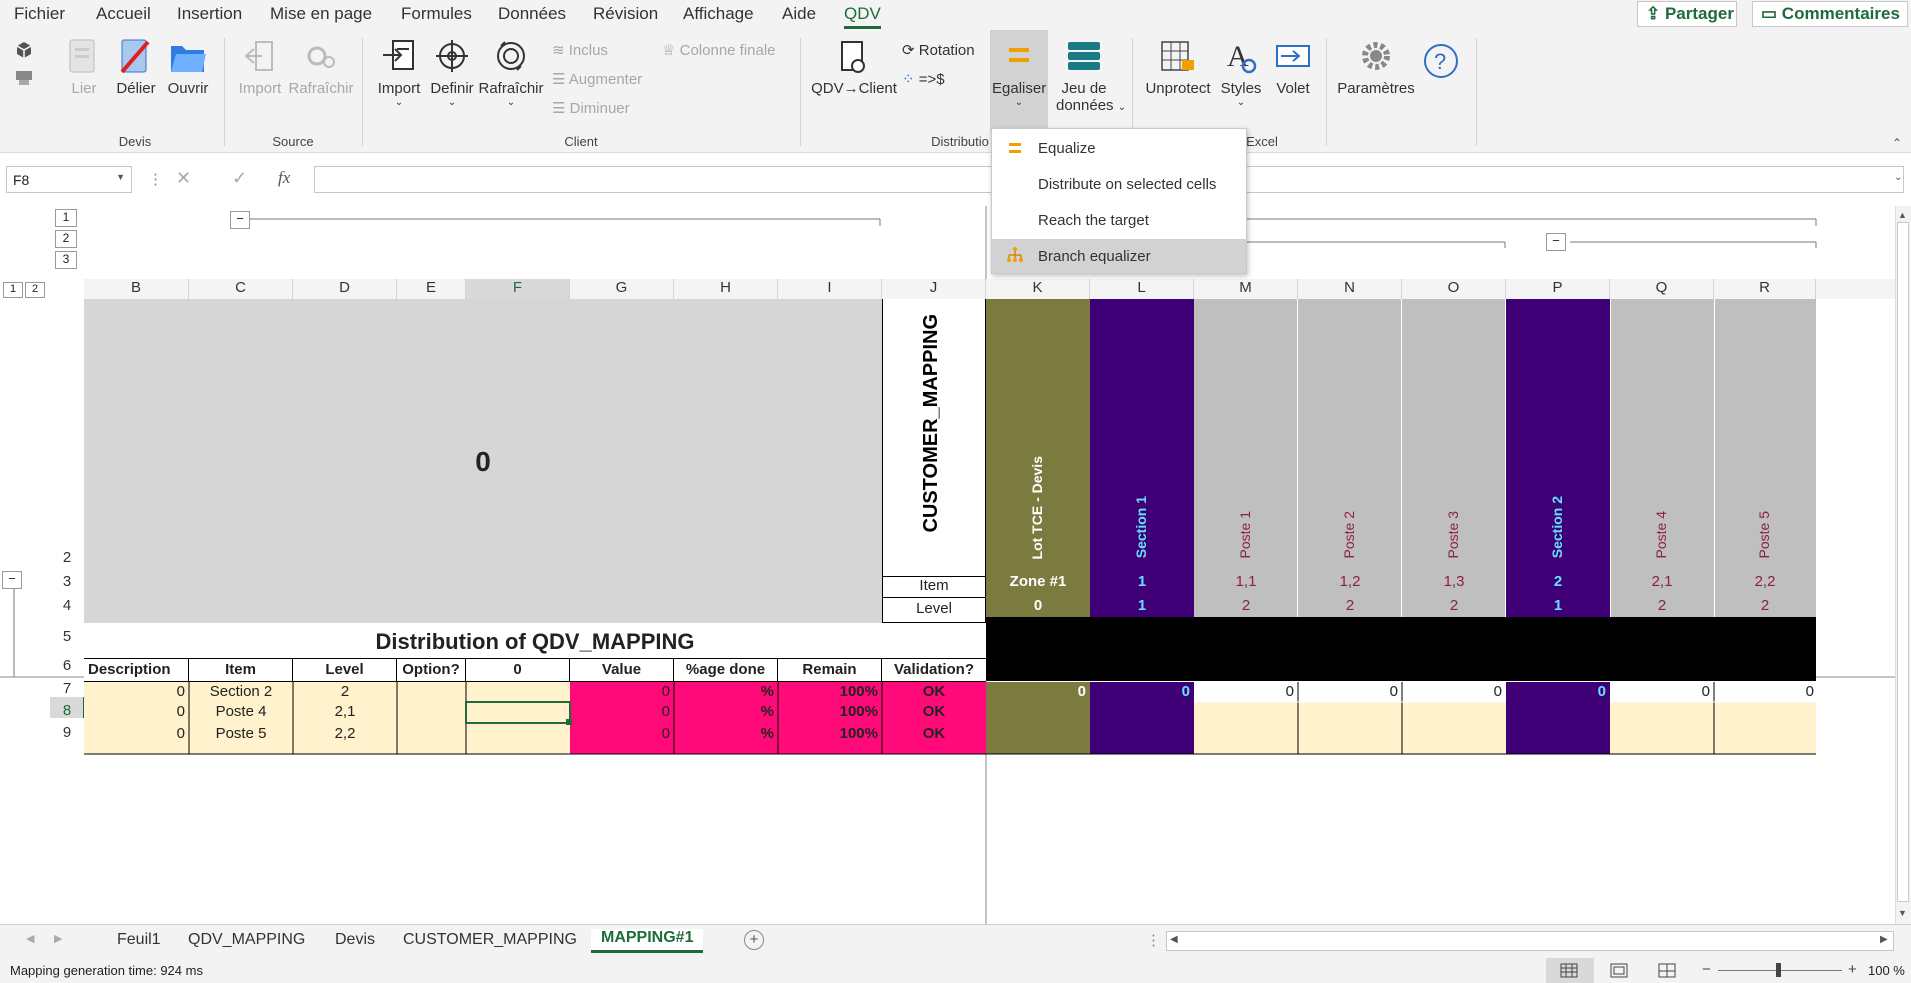 The height and width of the screenshot is (983, 1911). I want to click on function-icon: fx, so click(284, 178).